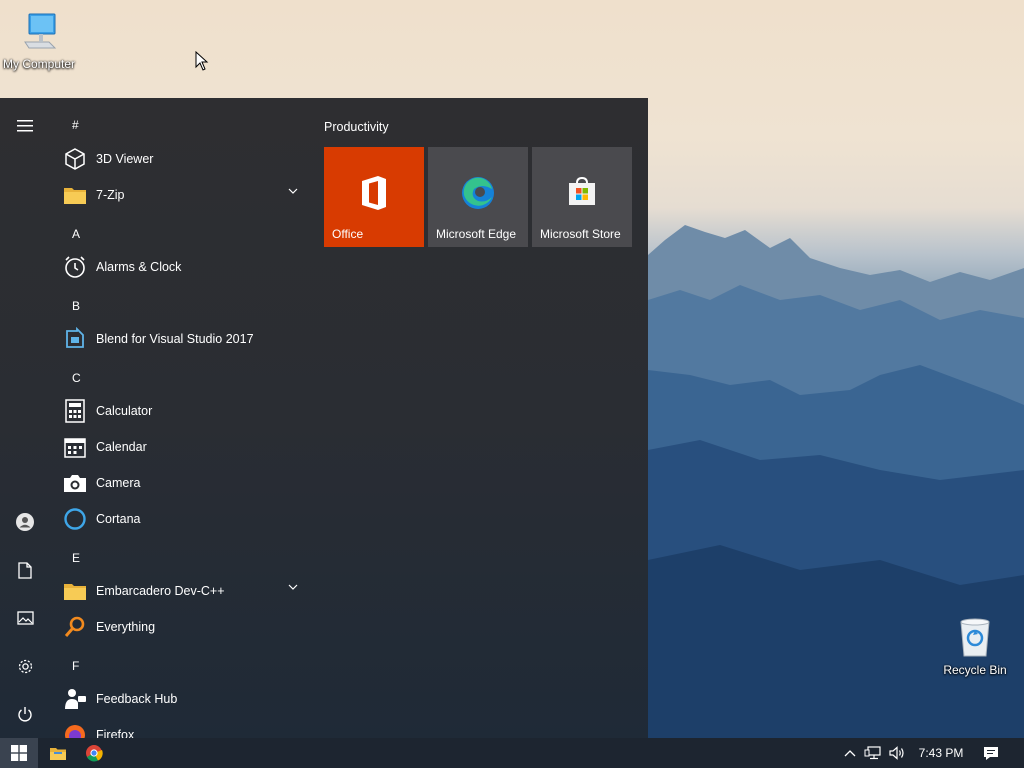 The width and height of the screenshot is (1024, 768). I want to click on firefox-icon, so click(75, 730).